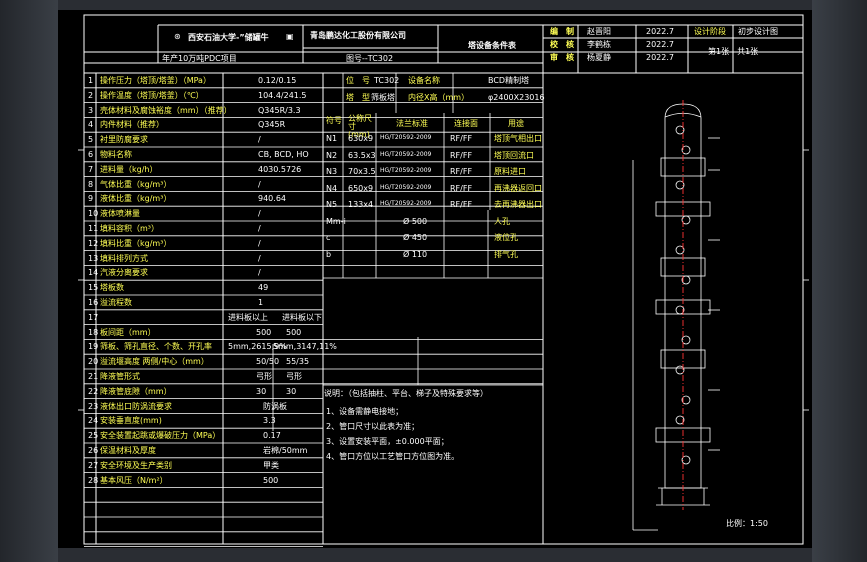 This screenshot has height=562, width=867. What do you see at coordinates (332, 171) in the screenshot?
I see `nozzle-no: N3` at bounding box center [332, 171].